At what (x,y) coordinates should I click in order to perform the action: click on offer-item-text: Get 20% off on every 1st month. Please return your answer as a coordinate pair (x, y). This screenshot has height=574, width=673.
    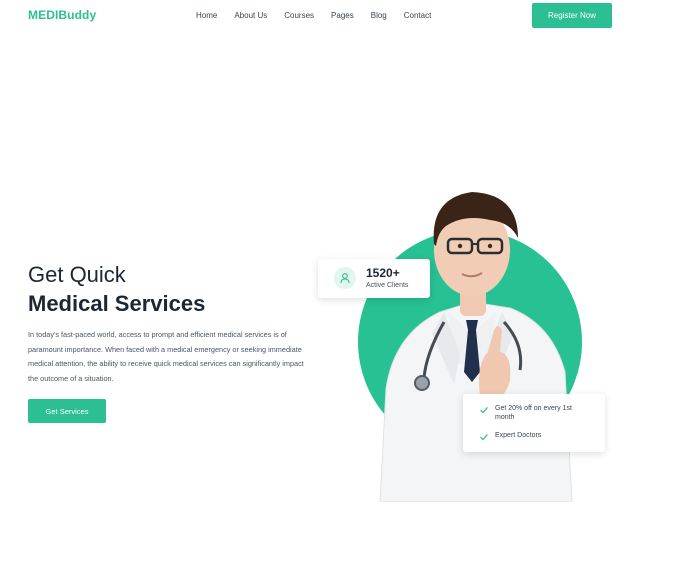
    Looking at the image, I should click on (533, 413).